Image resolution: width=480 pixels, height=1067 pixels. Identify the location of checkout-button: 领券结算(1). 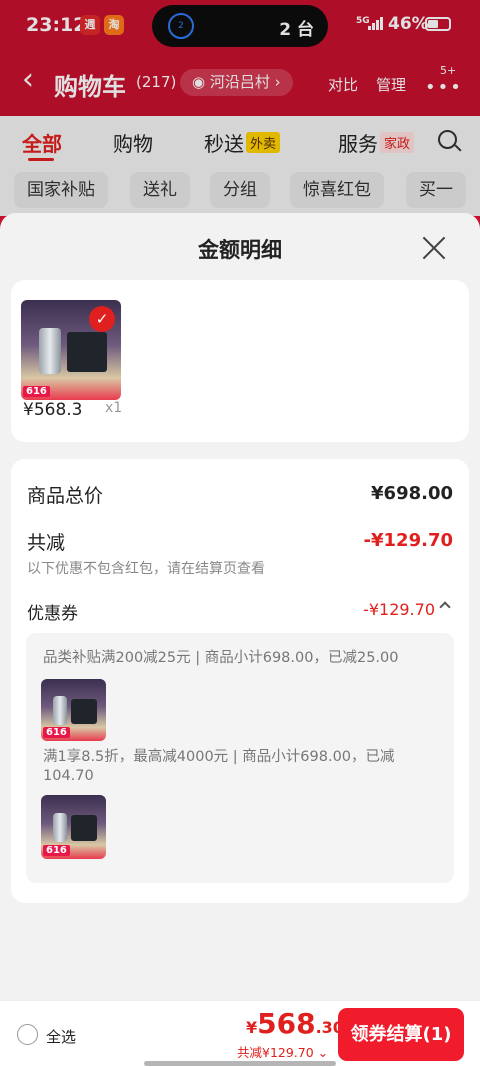
(401, 1034).